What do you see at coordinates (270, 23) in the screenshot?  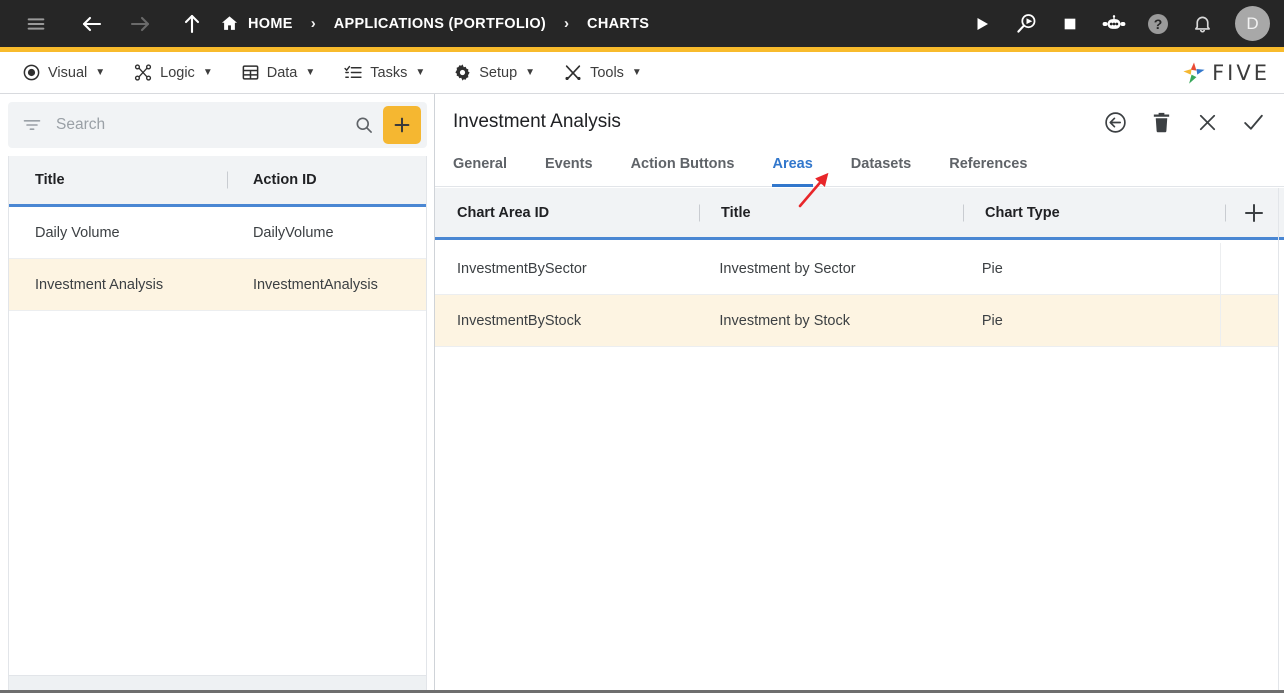 I see `breadcrumb-label-home: HOME` at bounding box center [270, 23].